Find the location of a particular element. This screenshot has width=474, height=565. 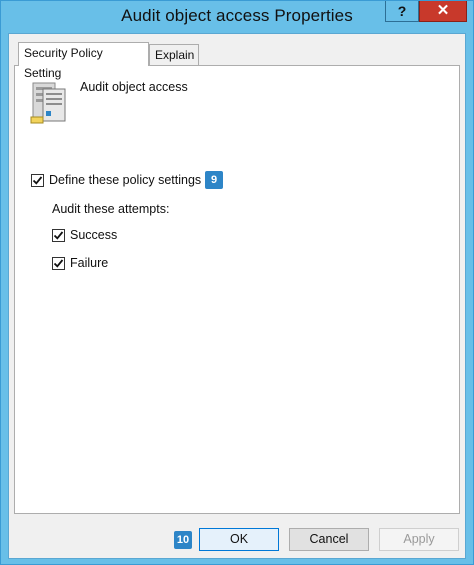

define-settings-checkbox is located at coordinates (37, 180).